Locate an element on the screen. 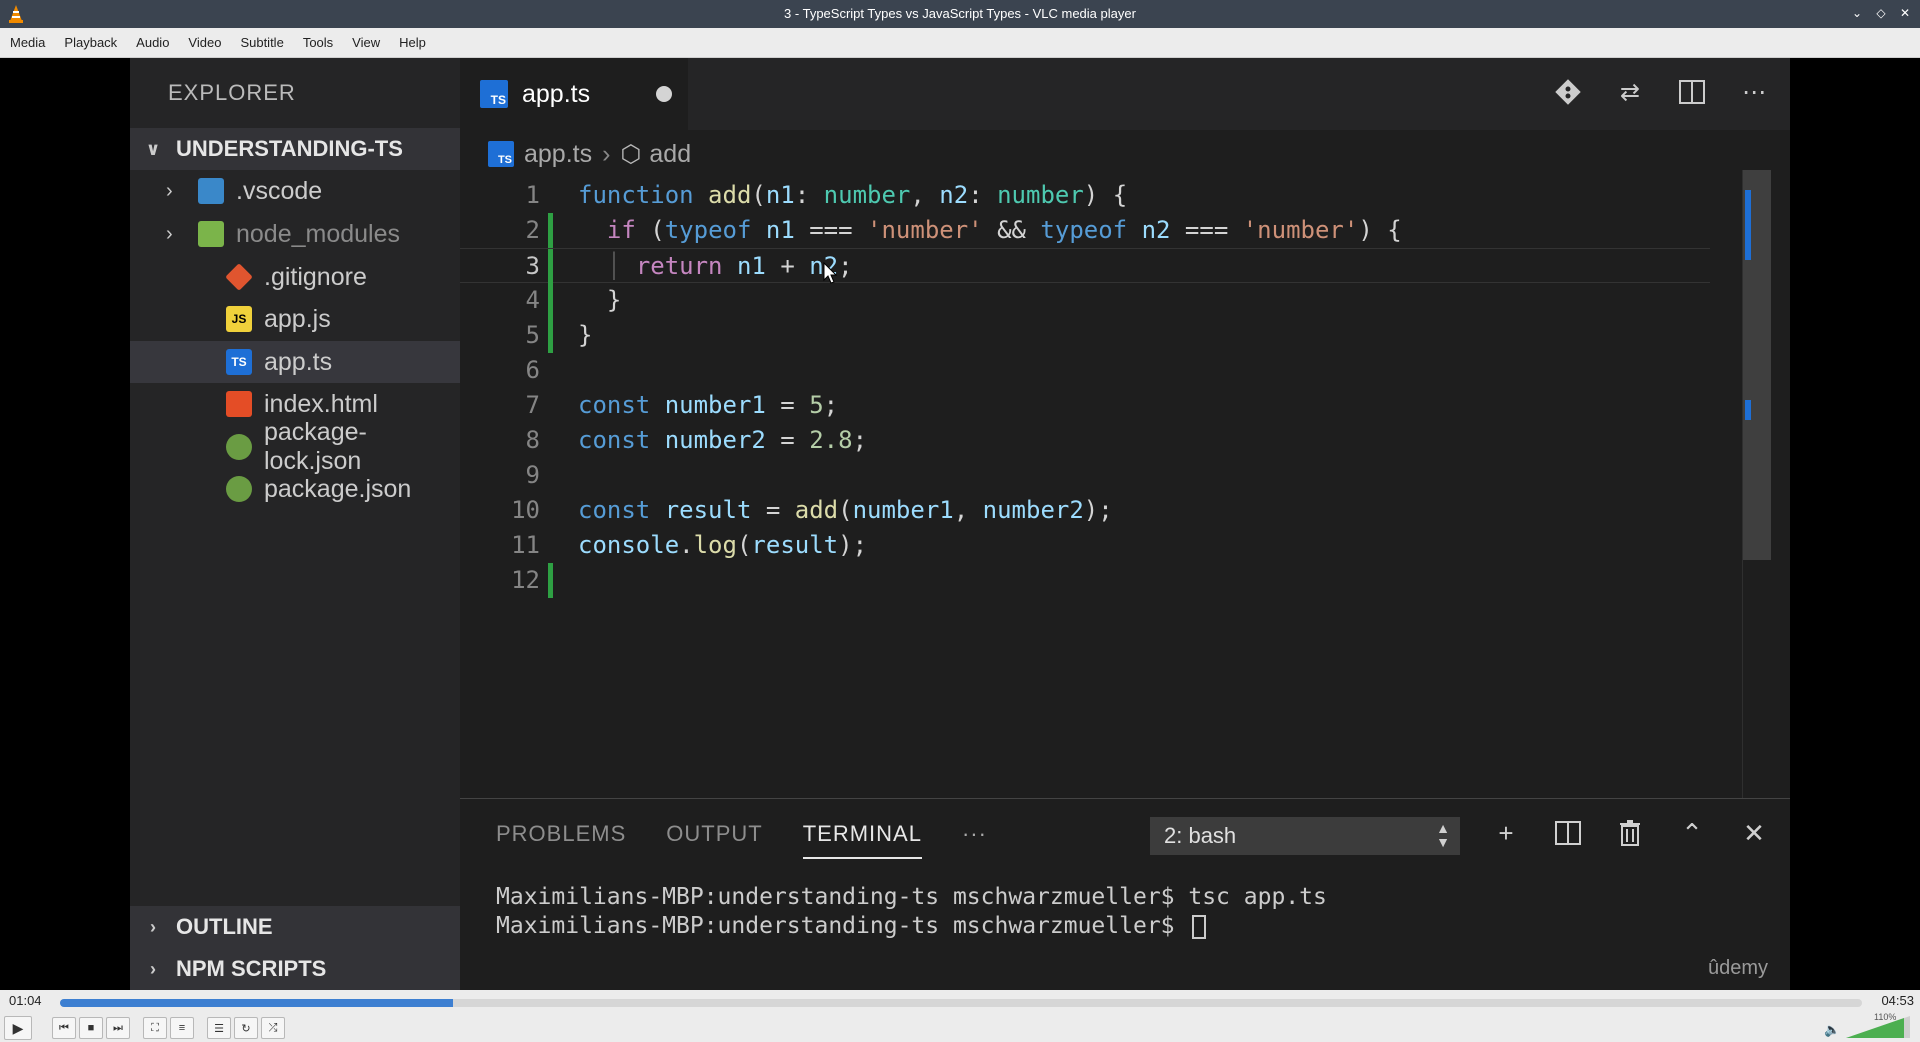  outline-label: OUTLINE is located at coordinates (224, 926).